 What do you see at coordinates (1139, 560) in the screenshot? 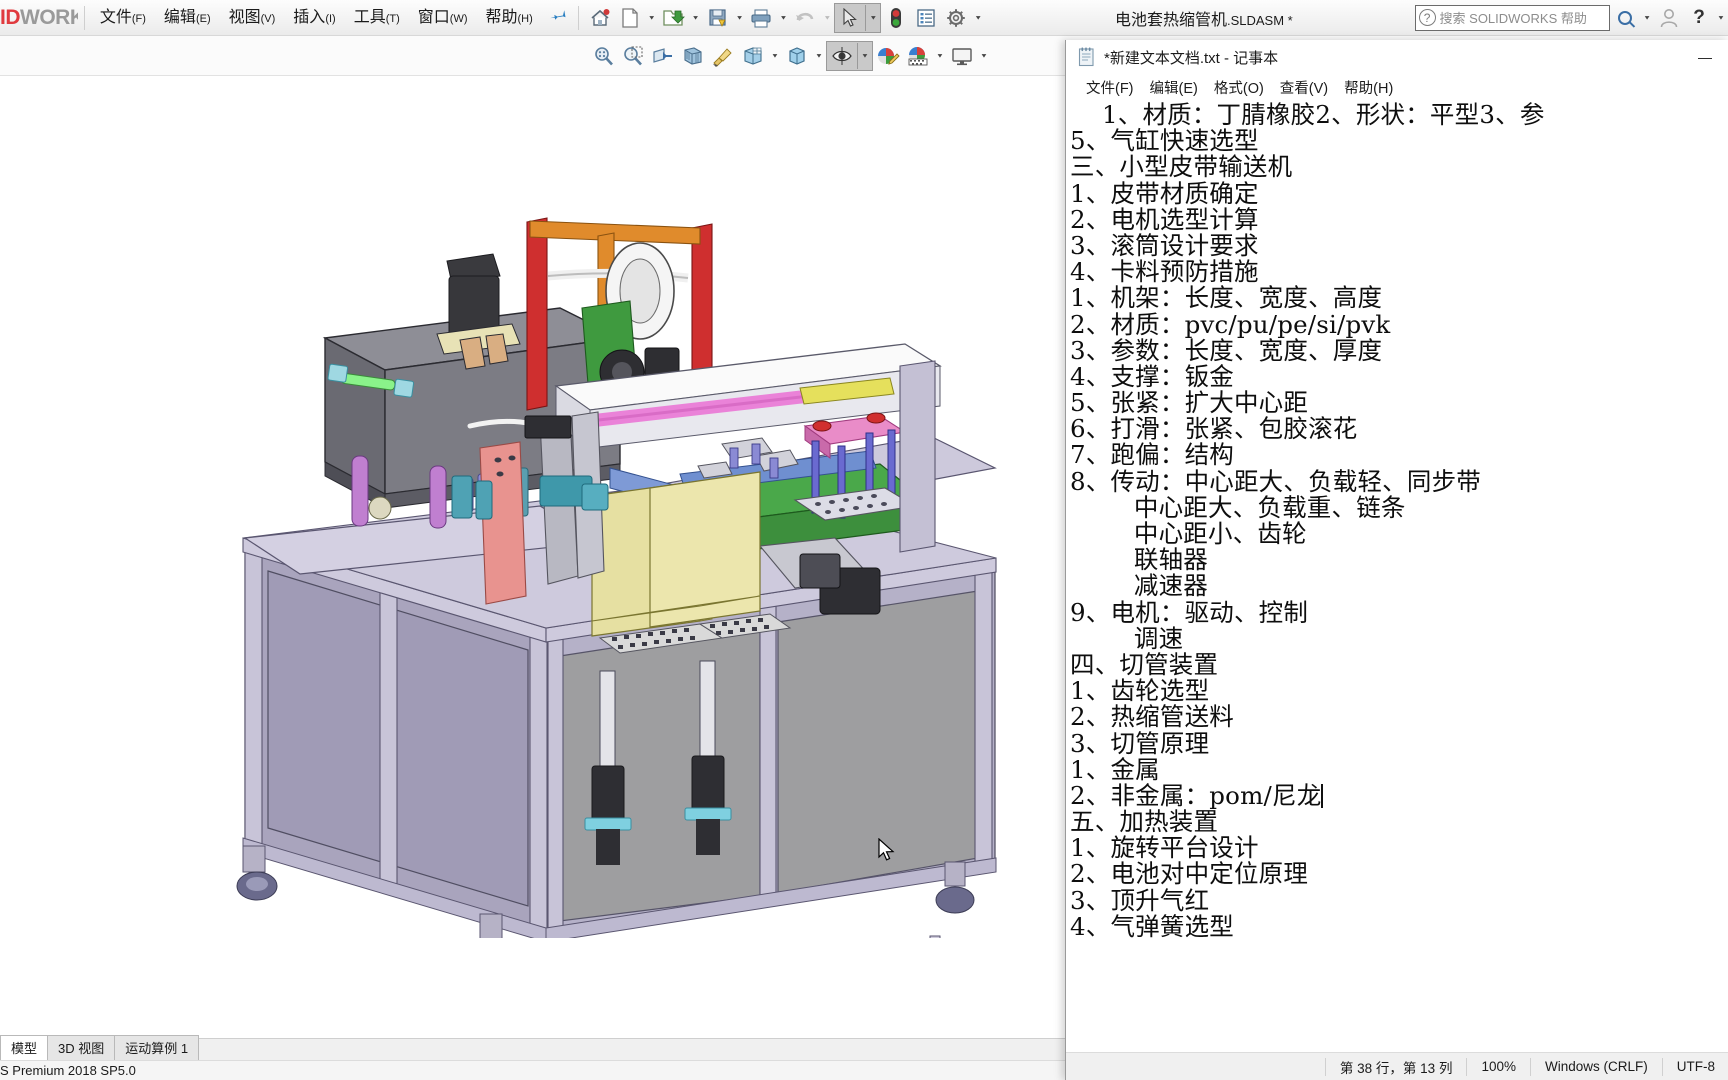
I see `notepad-line: 联轴器` at bounding box center [1139, 560].